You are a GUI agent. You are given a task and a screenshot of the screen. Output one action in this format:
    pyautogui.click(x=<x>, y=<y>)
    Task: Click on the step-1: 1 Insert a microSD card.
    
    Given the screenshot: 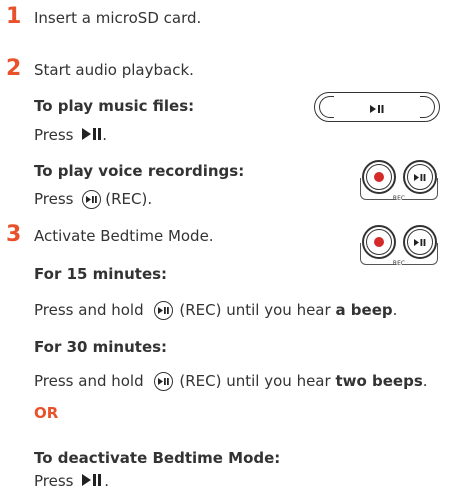 What is the action you would take?
    pyautogui.click(x=103, y=17)
    